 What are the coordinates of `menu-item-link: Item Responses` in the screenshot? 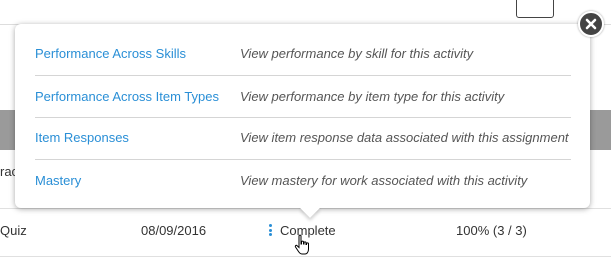 It's located at (82, 137).